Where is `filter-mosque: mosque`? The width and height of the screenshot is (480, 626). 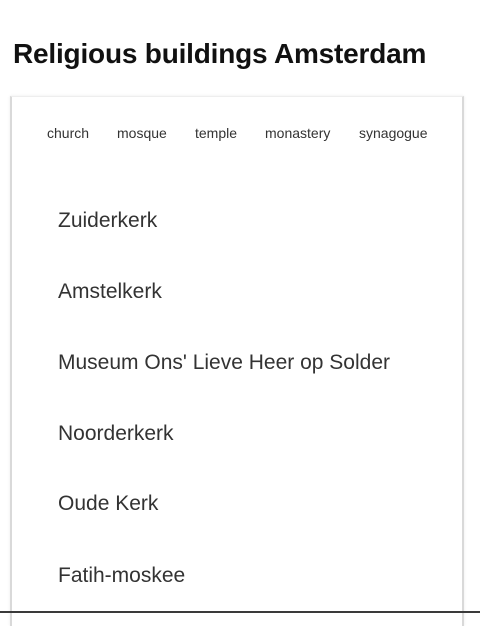
filter-mosque: mosque is located at coordinates (142, 133).